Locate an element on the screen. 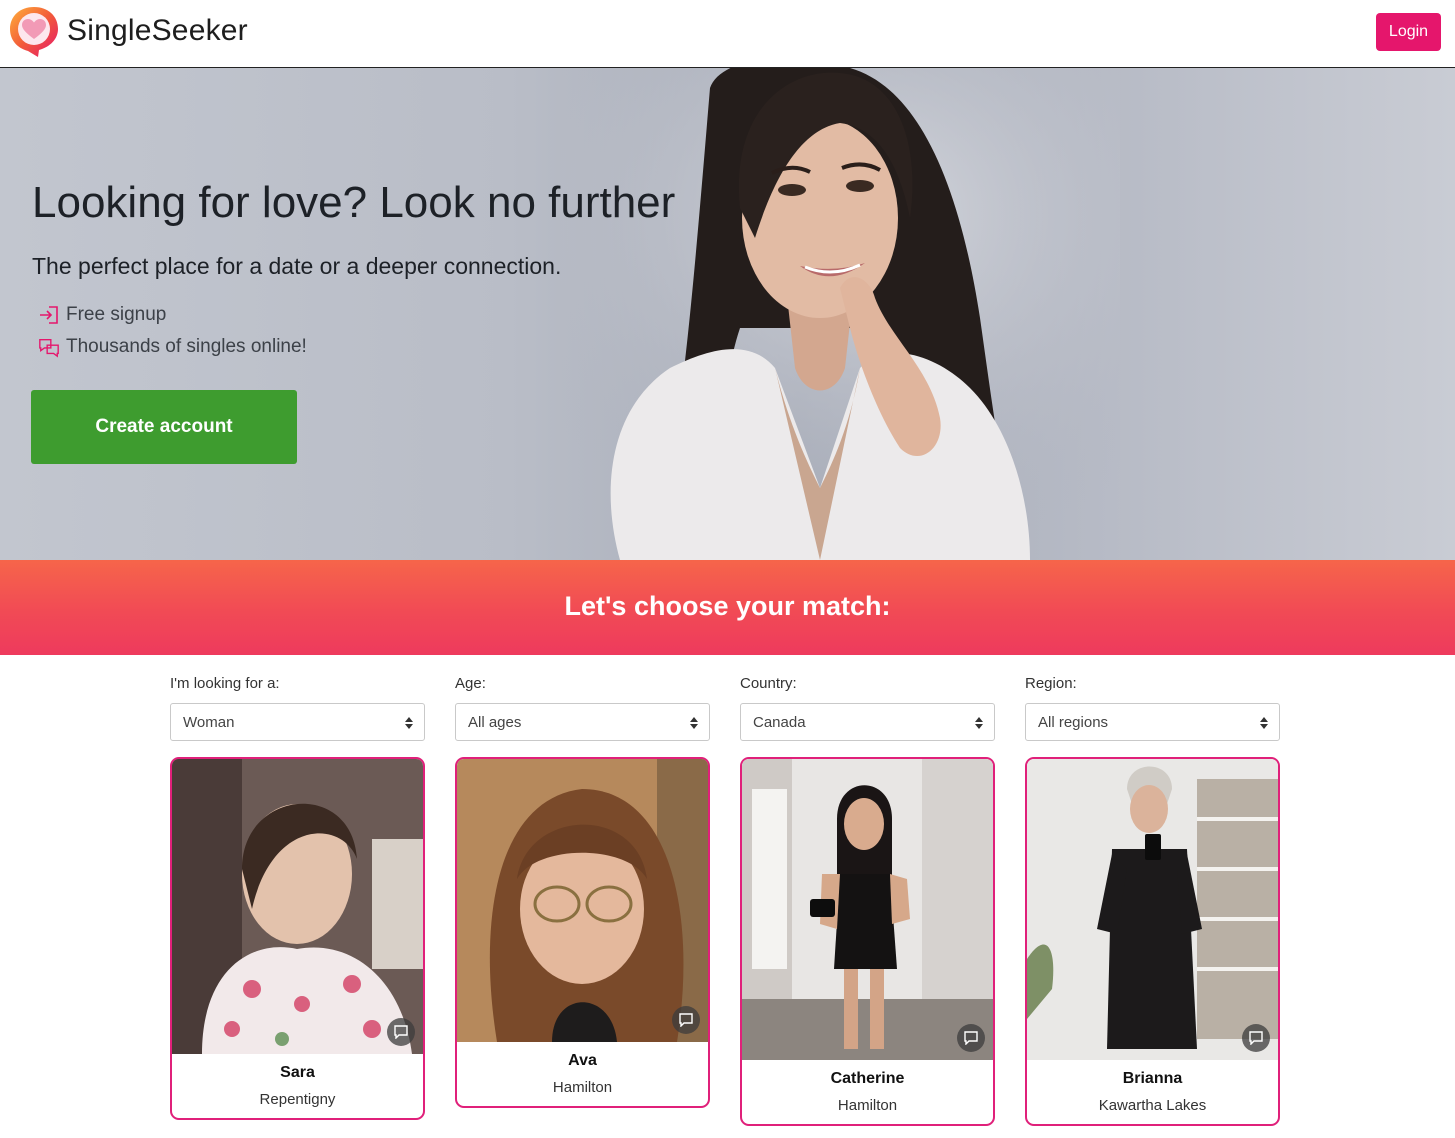 The width and height of the screenshot is (1455, 1138). filter-looking-for: I'm looking for a: Woman is located at coordinates (297, 708).